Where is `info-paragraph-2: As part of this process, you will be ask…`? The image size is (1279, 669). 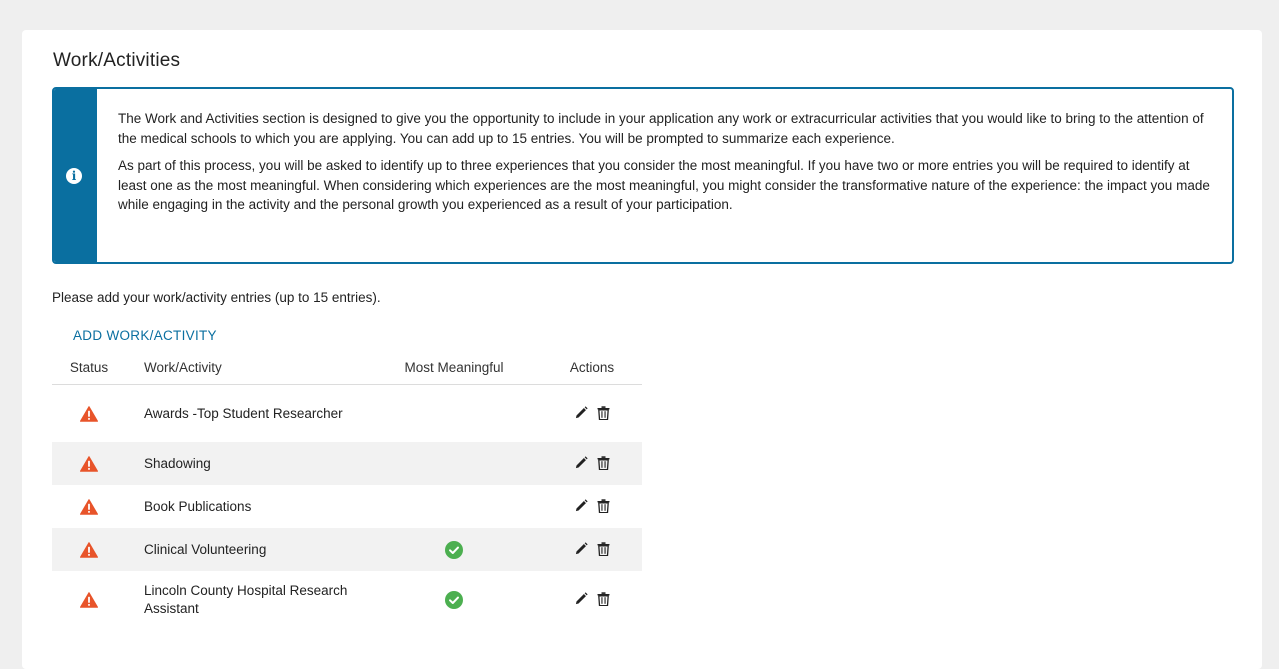
info-paragraph-2: As part of this process, you will be ask… is located at coordinates (664, 185).